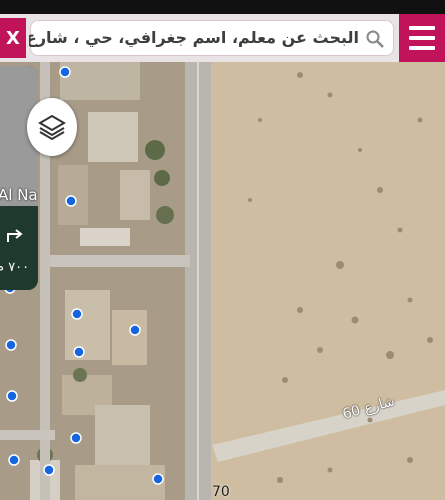 The width and height of the screenshot is (445, 500). I want to click on search-bar: البحث عن معلم، اسم جغرافي، حي ، شارع, so click(211, 38).